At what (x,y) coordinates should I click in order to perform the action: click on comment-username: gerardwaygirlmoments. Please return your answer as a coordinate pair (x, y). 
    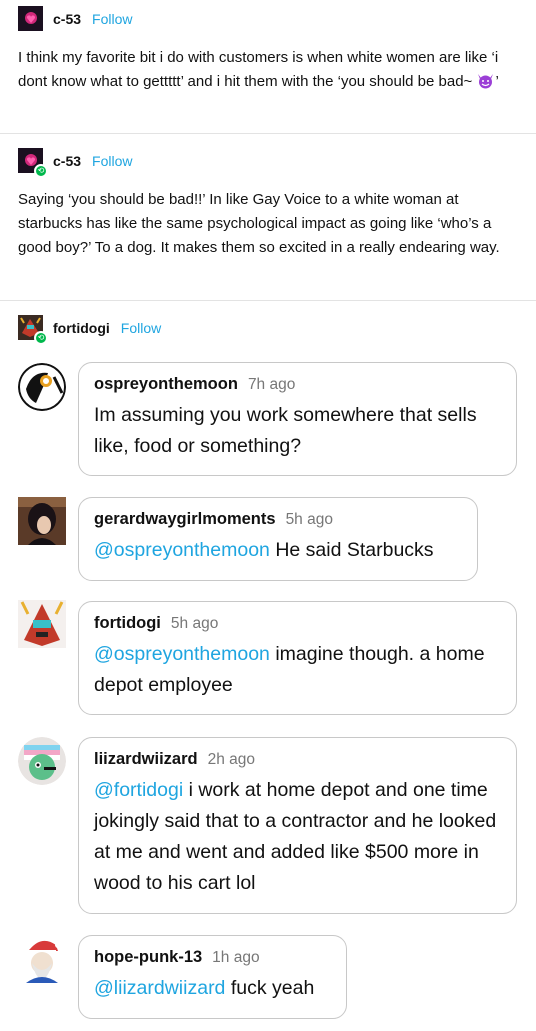
    Looking at the image, I should click on (185, 519).